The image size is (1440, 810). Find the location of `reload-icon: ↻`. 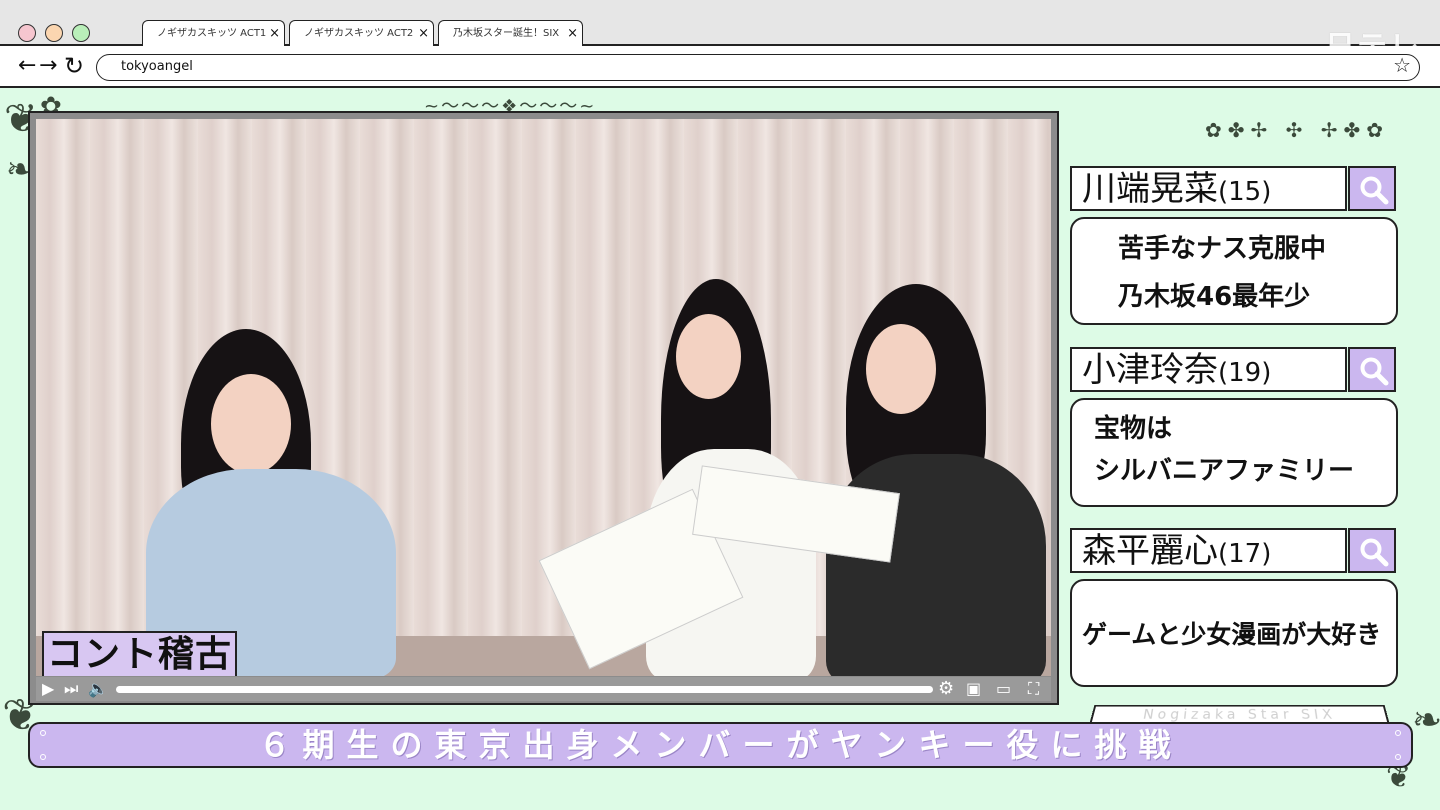

reload-icon: ↻ is located at coordinates (74, 66).